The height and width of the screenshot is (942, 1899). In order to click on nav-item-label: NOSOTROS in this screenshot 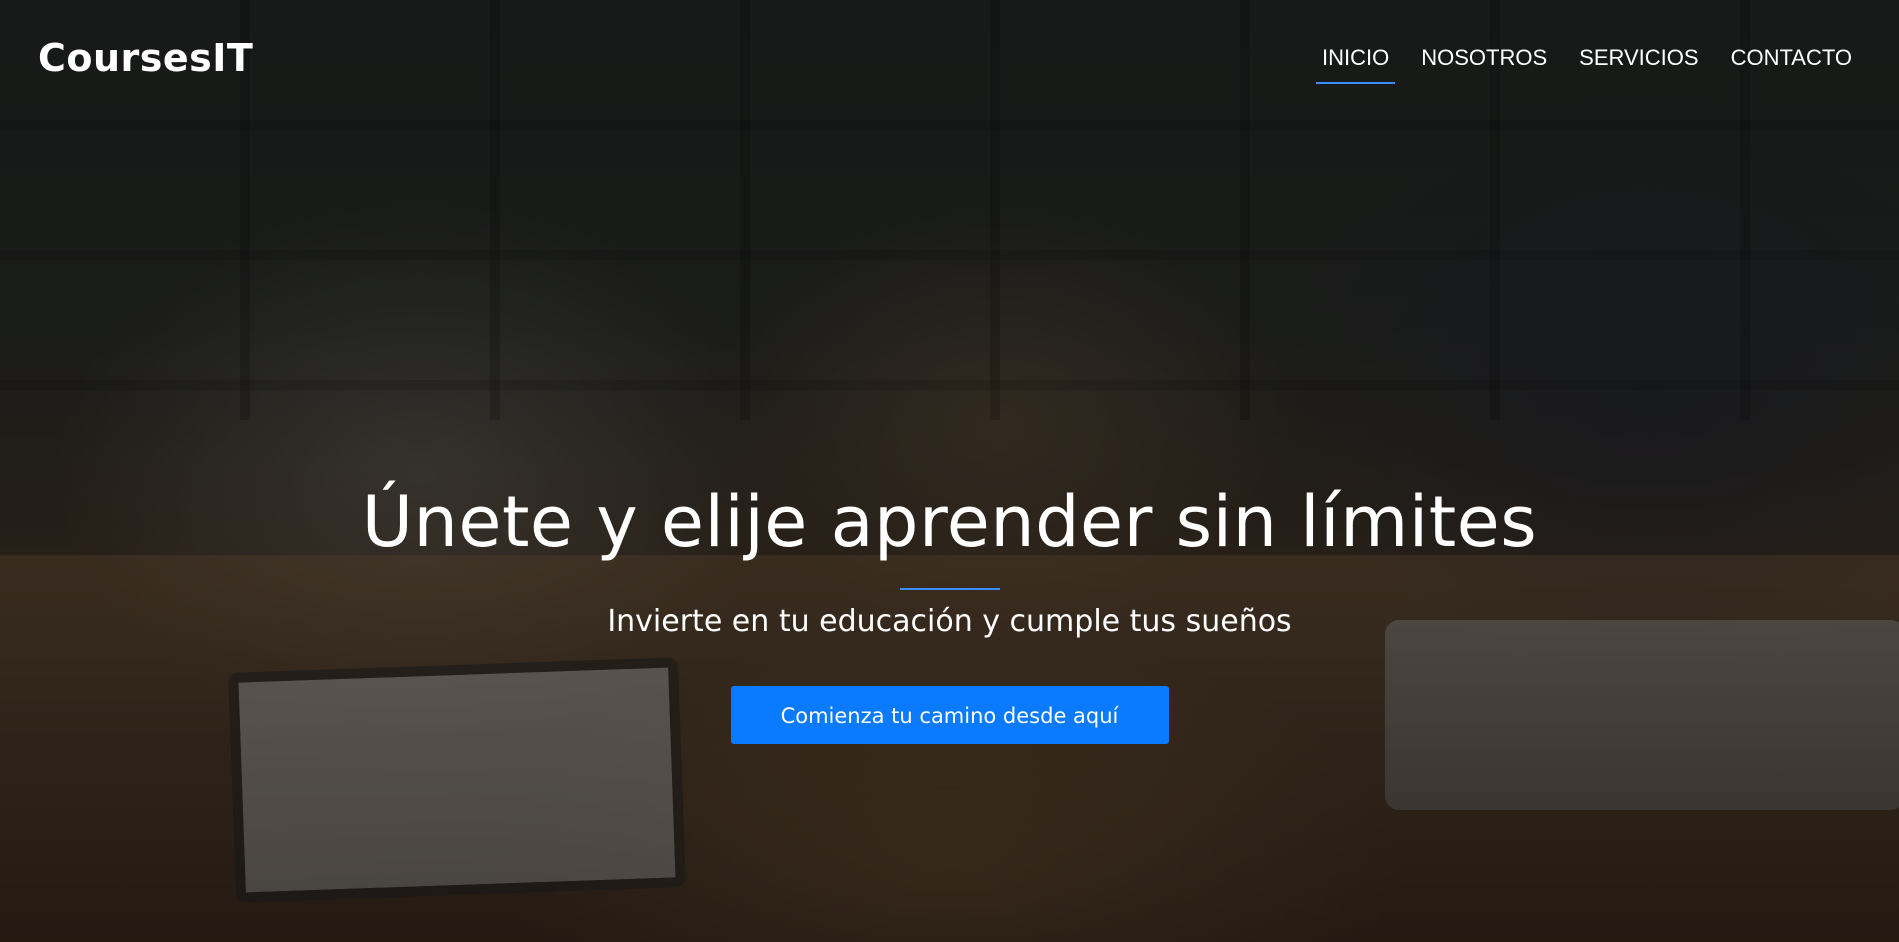, I will do `click(1484, 57)`.